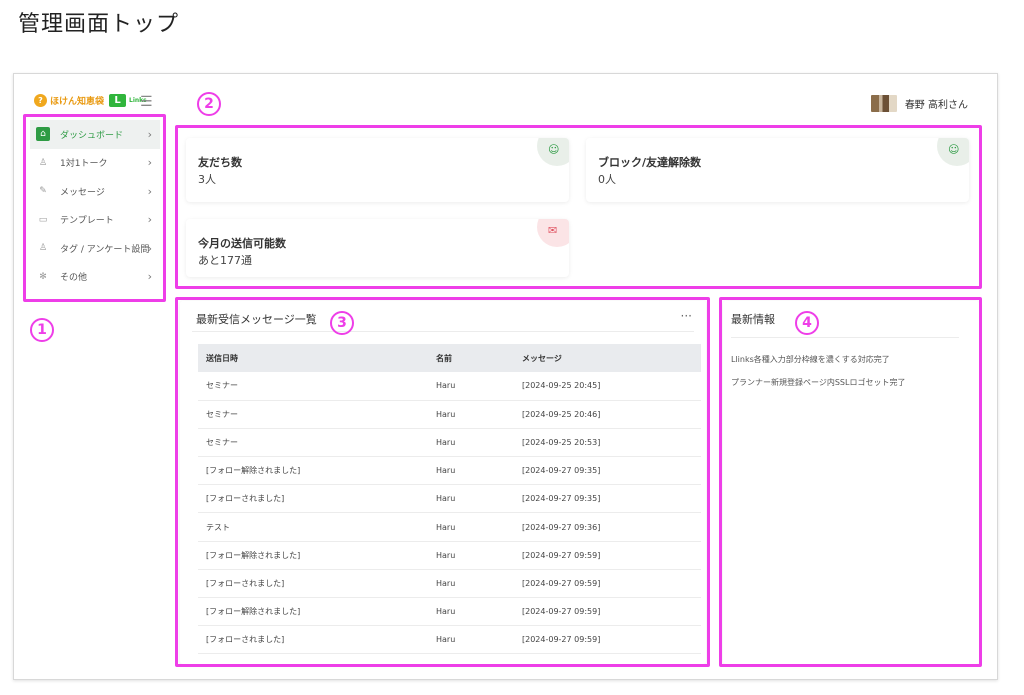 This screenshot has width=1024, height=695. What do you see at coordinates (209, 104) in the screenshot?
I see `annotation-marker-2: 2` at bounding box center [209, 104].